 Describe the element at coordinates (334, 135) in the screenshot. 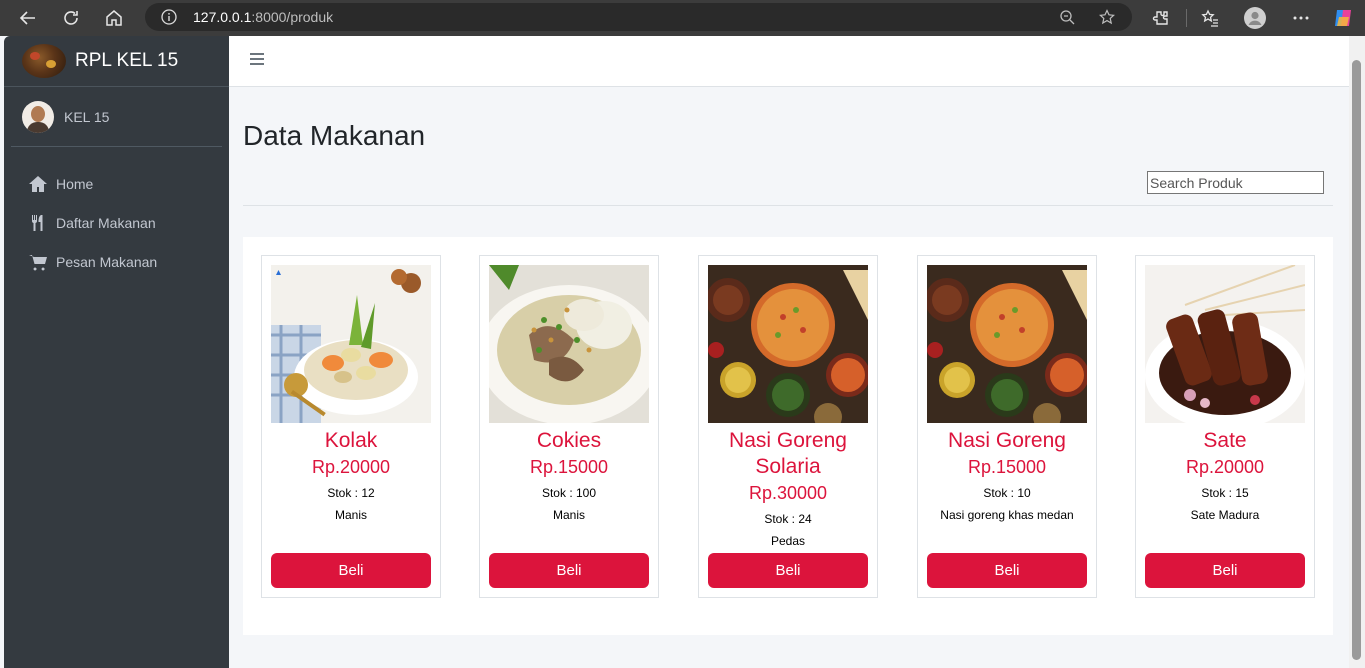

I see `page-title: Data Makanan` at that location.